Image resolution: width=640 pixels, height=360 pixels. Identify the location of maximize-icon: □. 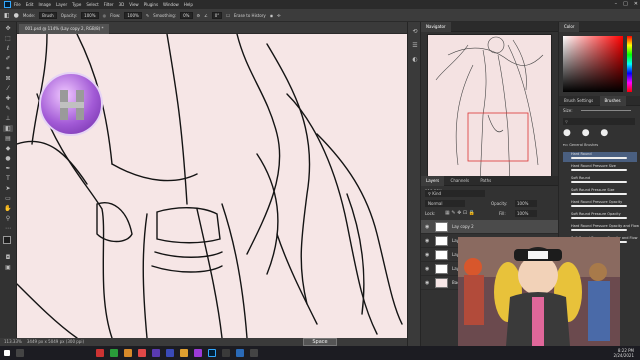
(625, 4).